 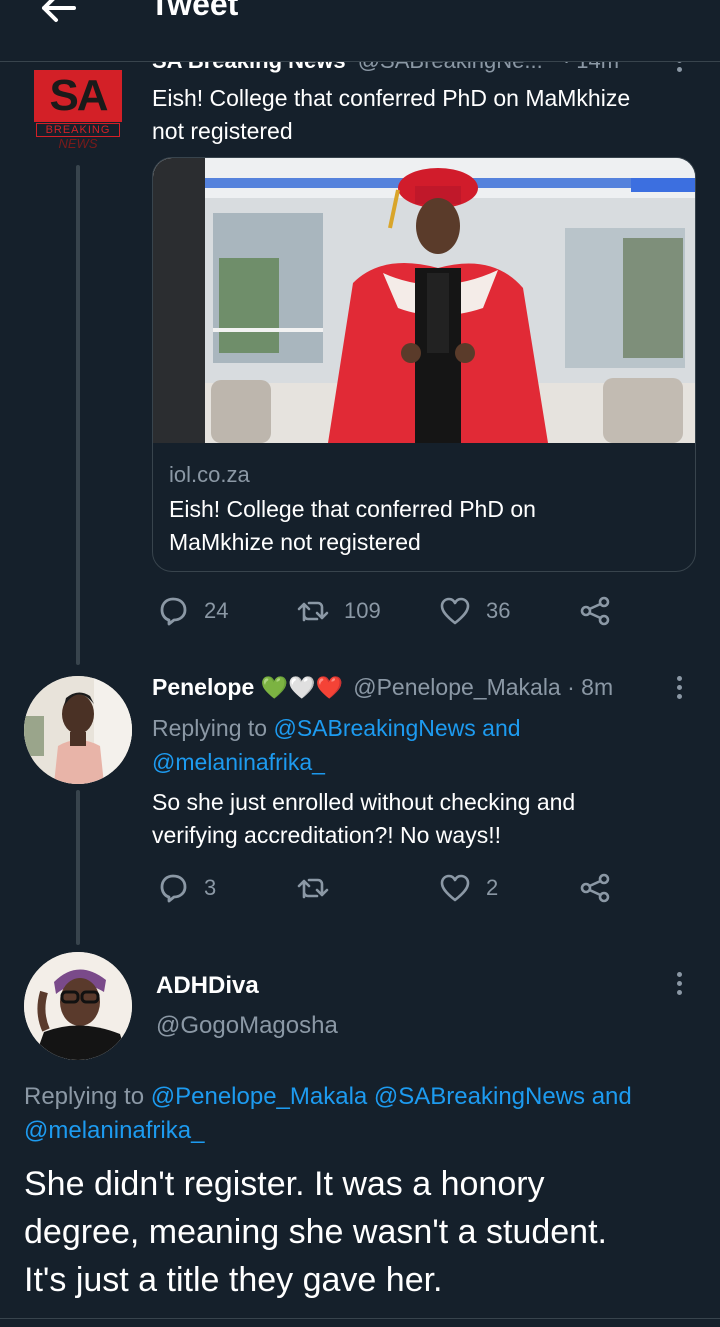 What do you see at coordinates (78, 143) in the screenshot?
I see `logo-subtext-2: NEWS` at bounding box center [78, 143].